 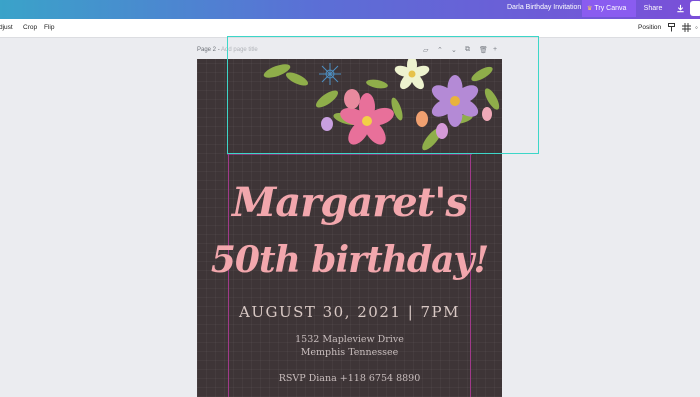 I want to click on crop-button: Crop, so click(x=30, y=27).